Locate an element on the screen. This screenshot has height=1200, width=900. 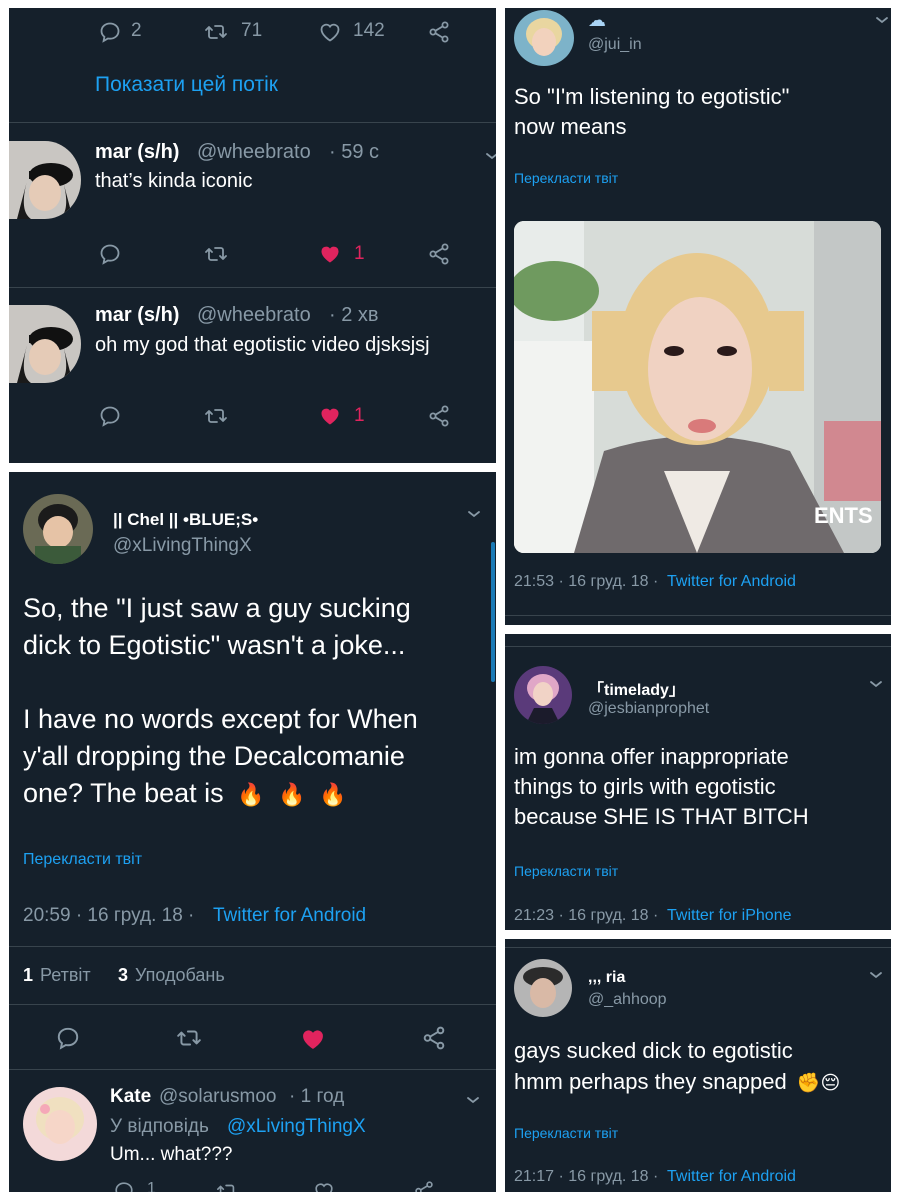
likes-count: 3 is located at coordinates (123, 975).